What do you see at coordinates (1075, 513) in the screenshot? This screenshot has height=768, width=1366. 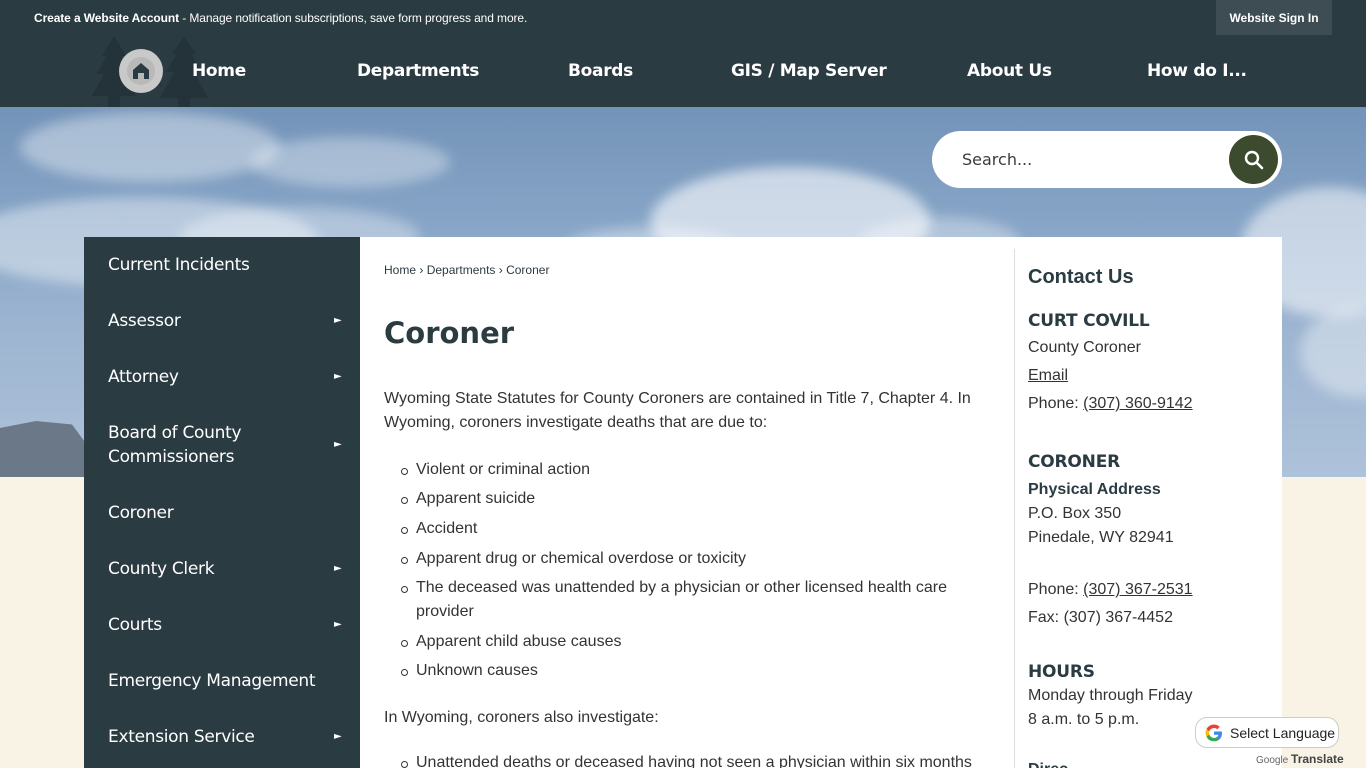 I see `address-line-1: P.O. Box 350` at bounding box center [1075, 513].